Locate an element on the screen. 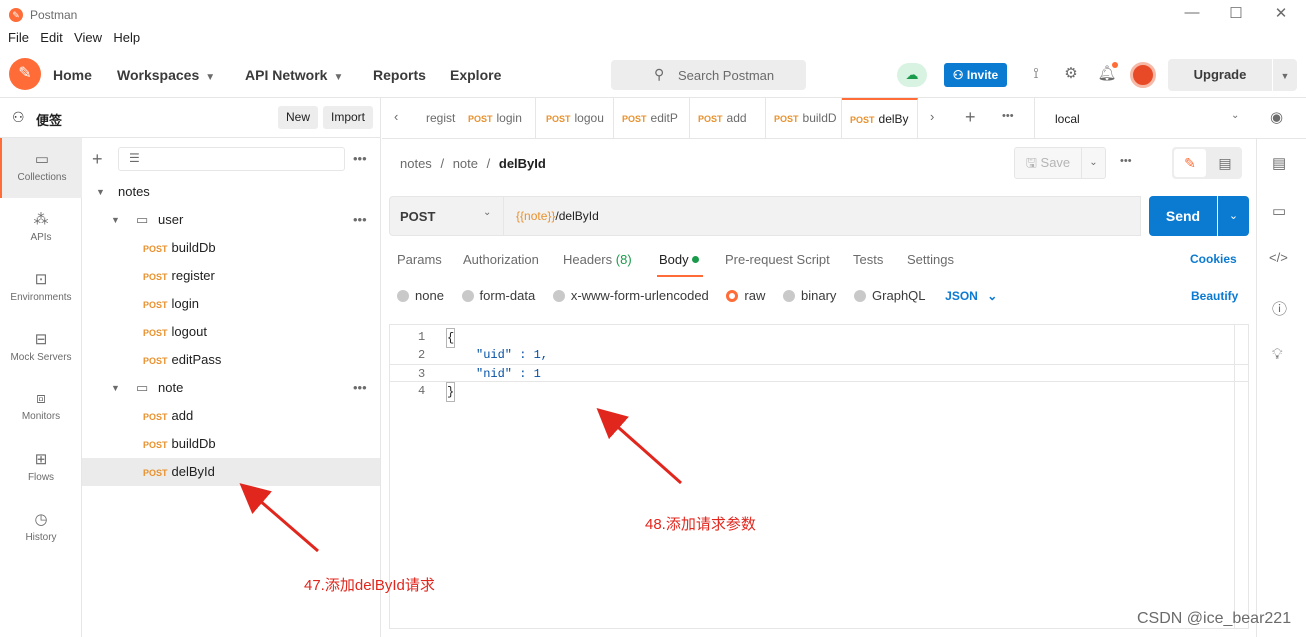 This screenshot has height=637, width=1306. annotation-text-48: 48.添加请求参数 is located at coordinates (700, 524).